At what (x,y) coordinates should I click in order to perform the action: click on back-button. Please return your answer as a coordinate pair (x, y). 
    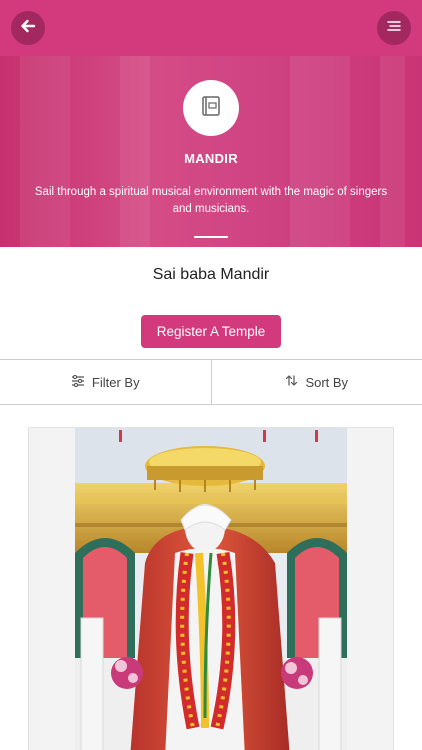
    Looking at the image, I should click on (28, 28).